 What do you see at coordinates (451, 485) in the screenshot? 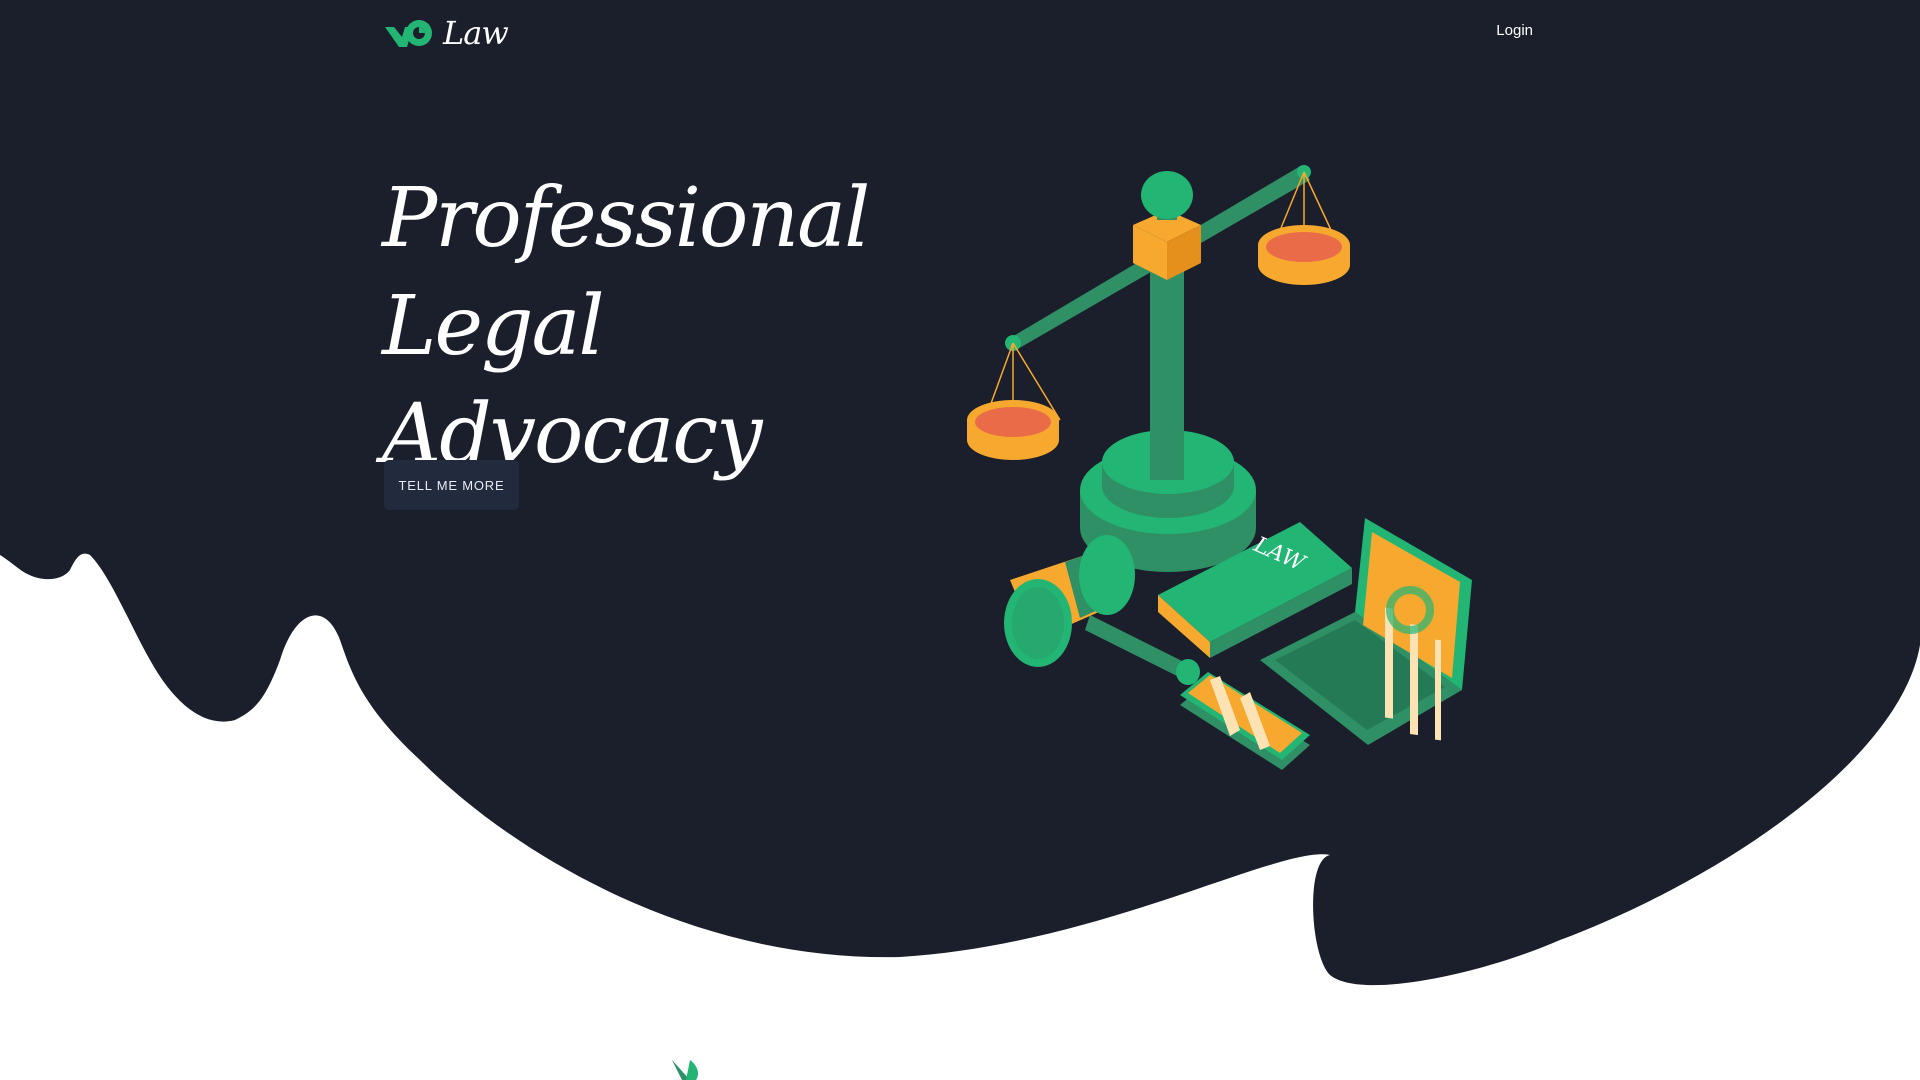
I see `tell-me-more-button: TELL ME MORE` at bounding box center [451, 485].